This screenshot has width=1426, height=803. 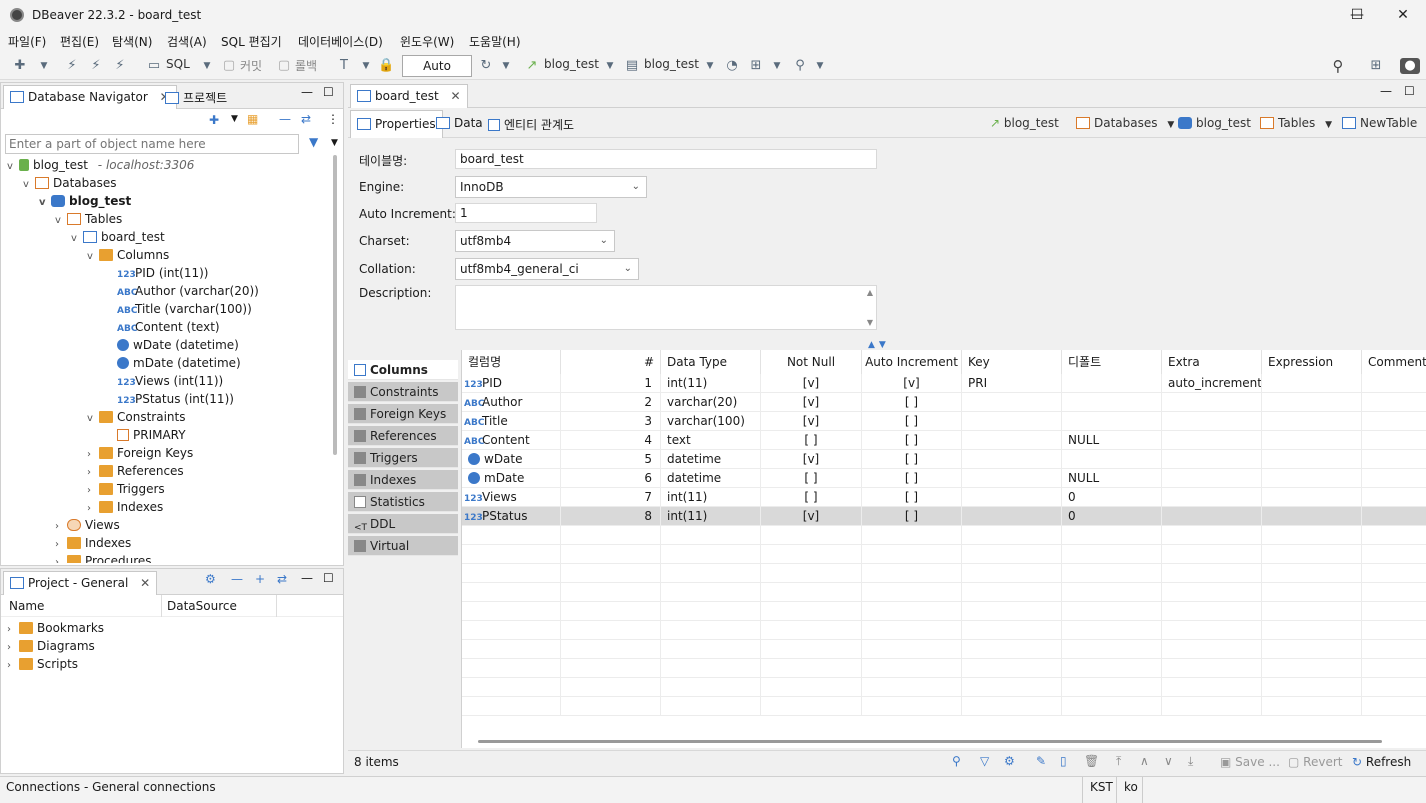 I want to click on collation-select: utf8mb4_general_ci ⌄, so click(x=547, y=269).